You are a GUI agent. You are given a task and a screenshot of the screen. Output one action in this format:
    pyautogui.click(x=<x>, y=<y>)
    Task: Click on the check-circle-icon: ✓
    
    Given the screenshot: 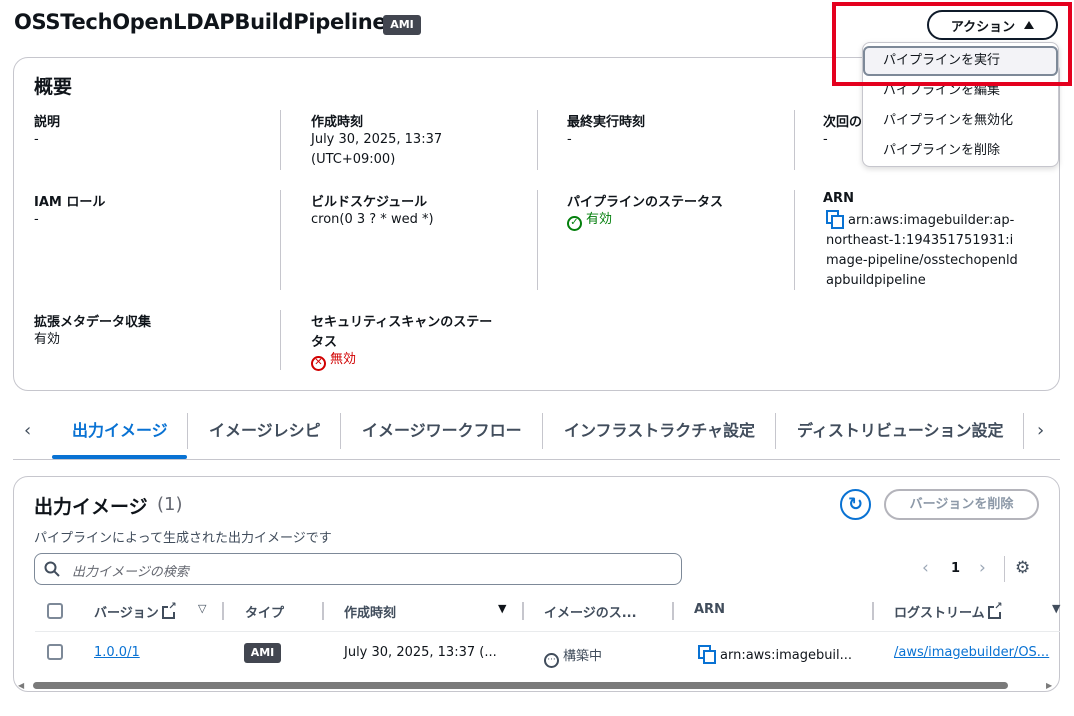 What is the action you would take?
    pyautogui.click(x=574, y=223)
    